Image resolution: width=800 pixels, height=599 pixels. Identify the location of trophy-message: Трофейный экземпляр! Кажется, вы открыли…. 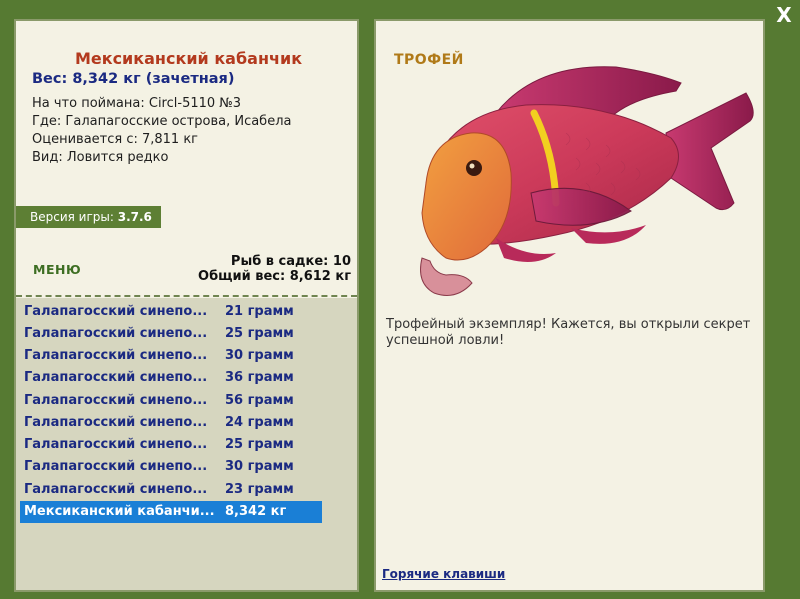
(568, 332).